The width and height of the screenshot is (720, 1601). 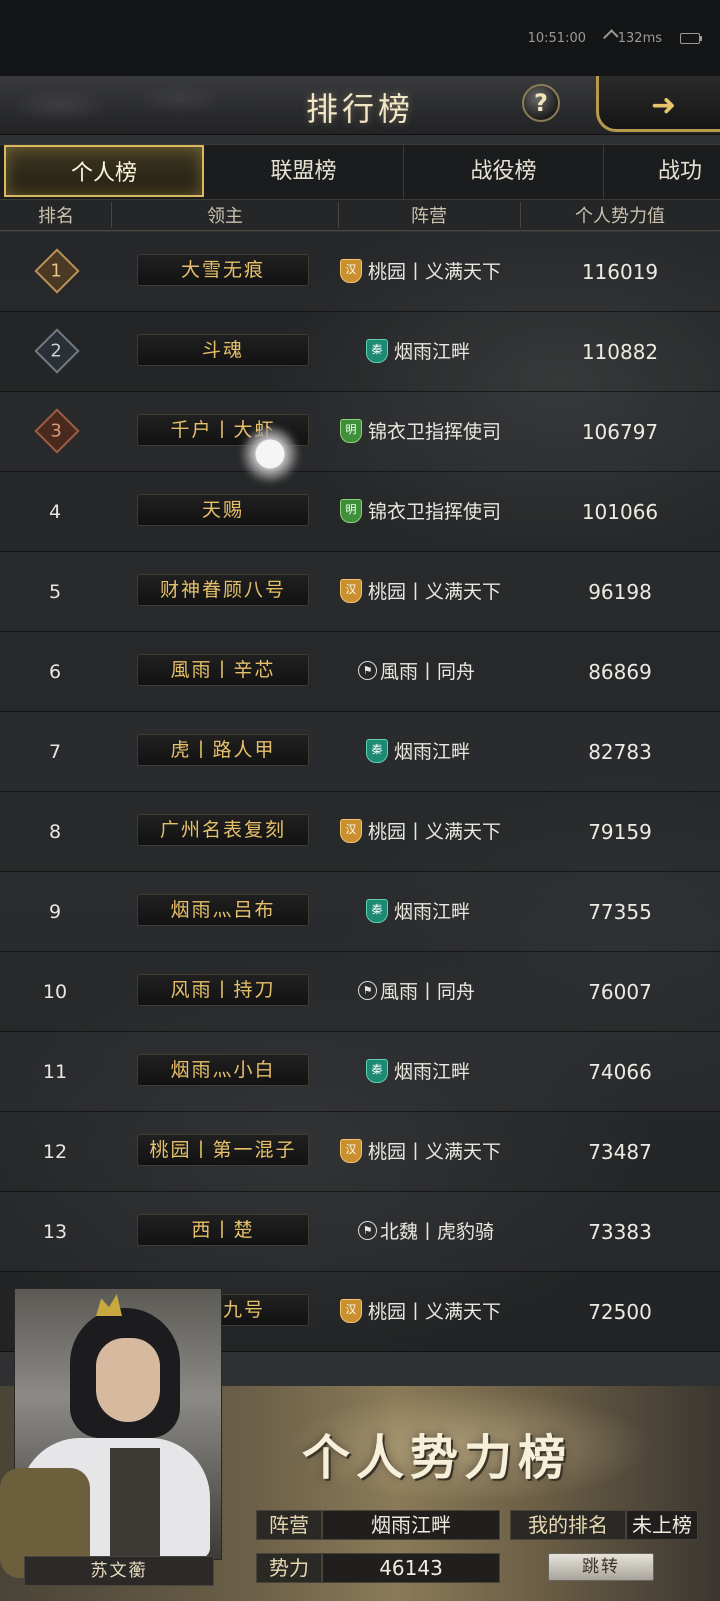 What do you see at coordinates (56, 216) in the screenshot?
I see `column-rank: 排名` at bounding box center [56, 216].